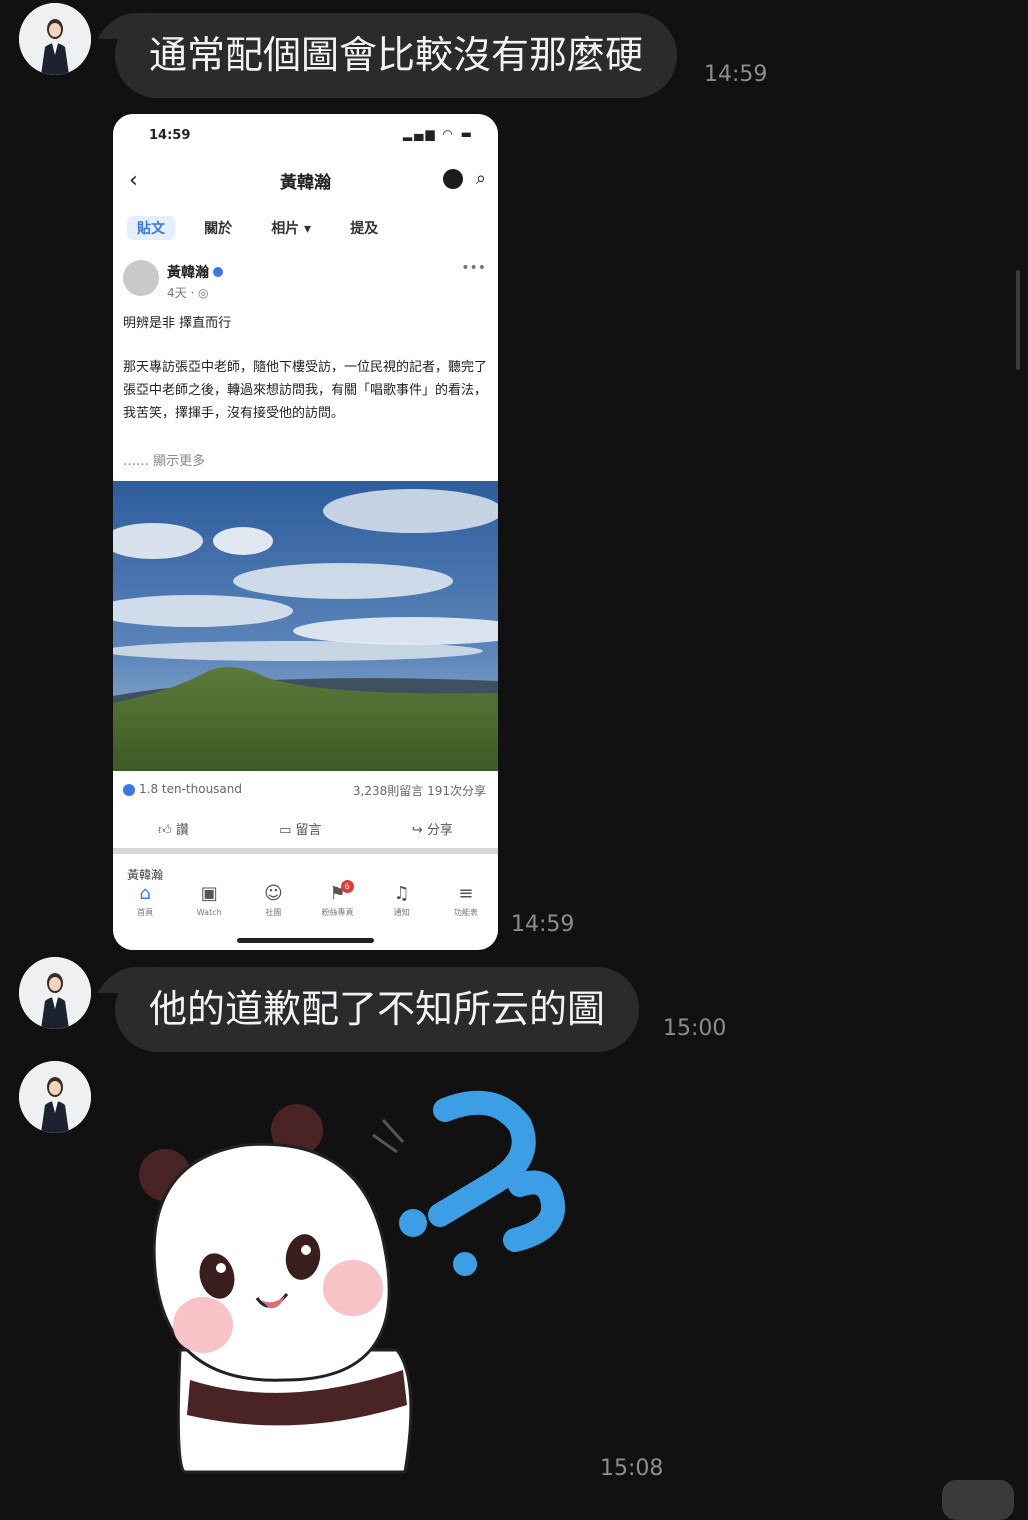  What do you see at coordinates (305, 851) in the screenshot?
I see `post-separator` at bounding box center [305, 851].